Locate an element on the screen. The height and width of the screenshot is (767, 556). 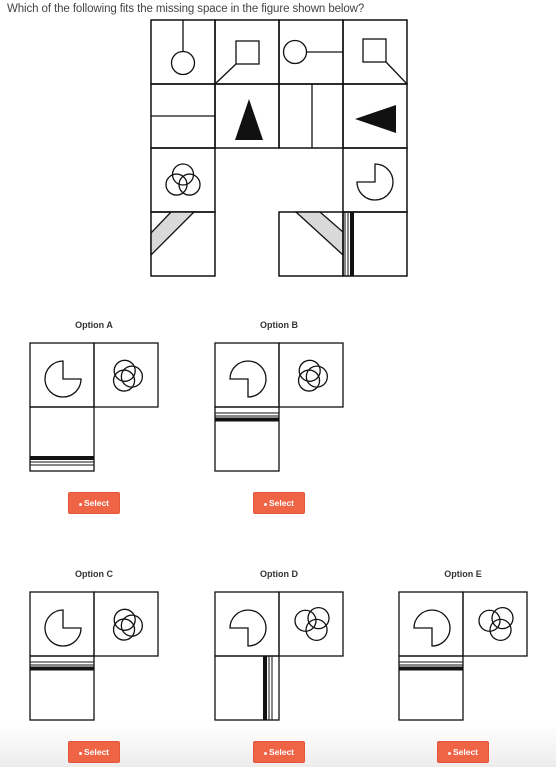
option-c-figure is located at coordinates (94, 656).